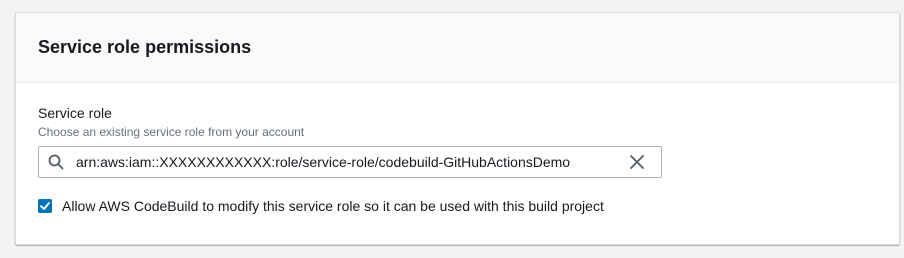 This screenshot has height=258, width=904. I want to click on panel-title: Service role permissions, so click(145, 47).